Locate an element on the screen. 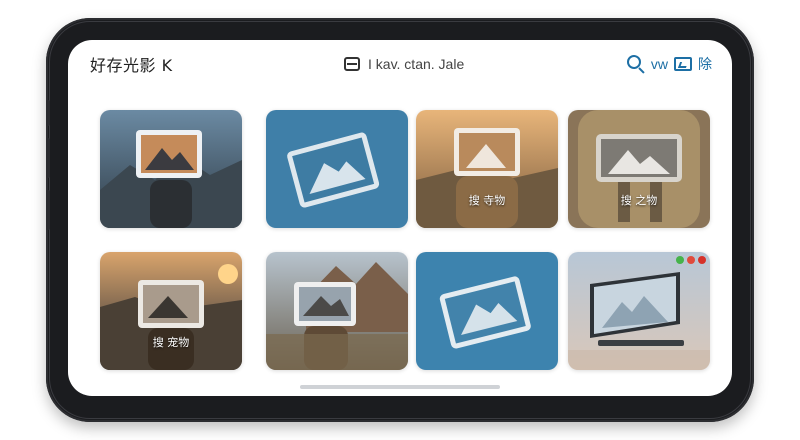 The width and height of the screenshot is (800, 440). header-actions: vw 除 is located at coordinates (669, 64).